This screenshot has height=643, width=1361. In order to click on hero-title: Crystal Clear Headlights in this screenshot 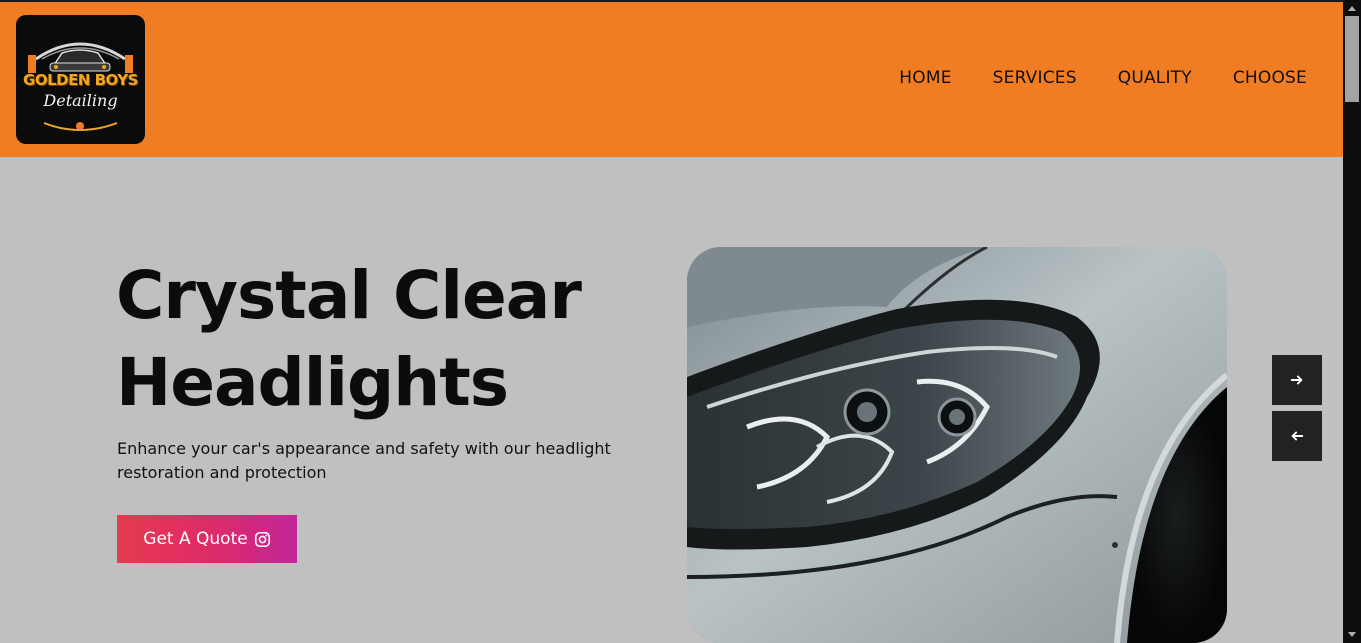, I will do `click(396, 339)`.